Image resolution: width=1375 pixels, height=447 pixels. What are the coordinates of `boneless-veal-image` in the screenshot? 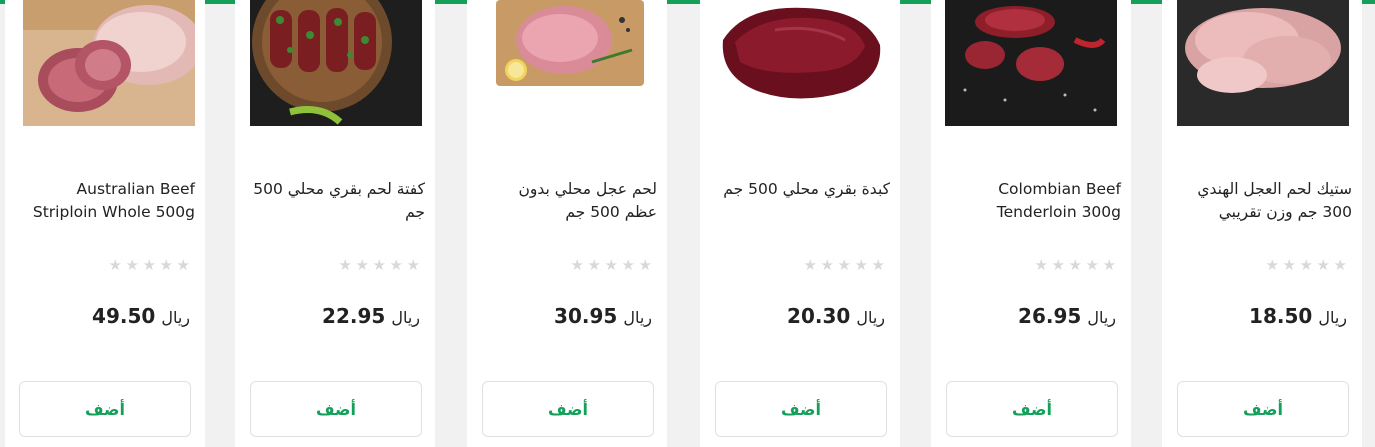 It's located at (568, 63).